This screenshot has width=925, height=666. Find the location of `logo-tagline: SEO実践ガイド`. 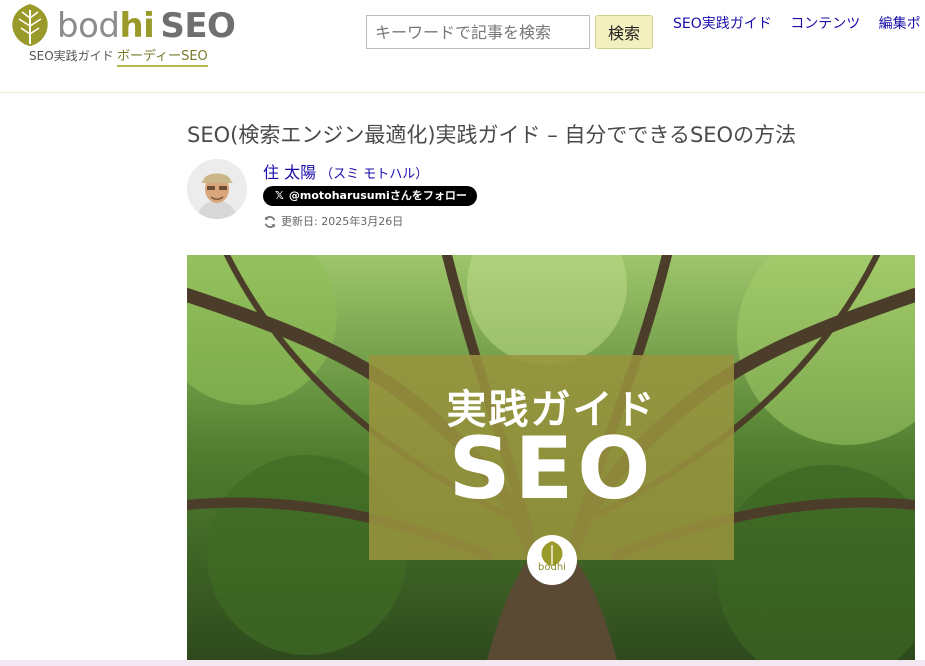

logo-tagline: SEO実践ガイド is located at coordinates (71, 56).